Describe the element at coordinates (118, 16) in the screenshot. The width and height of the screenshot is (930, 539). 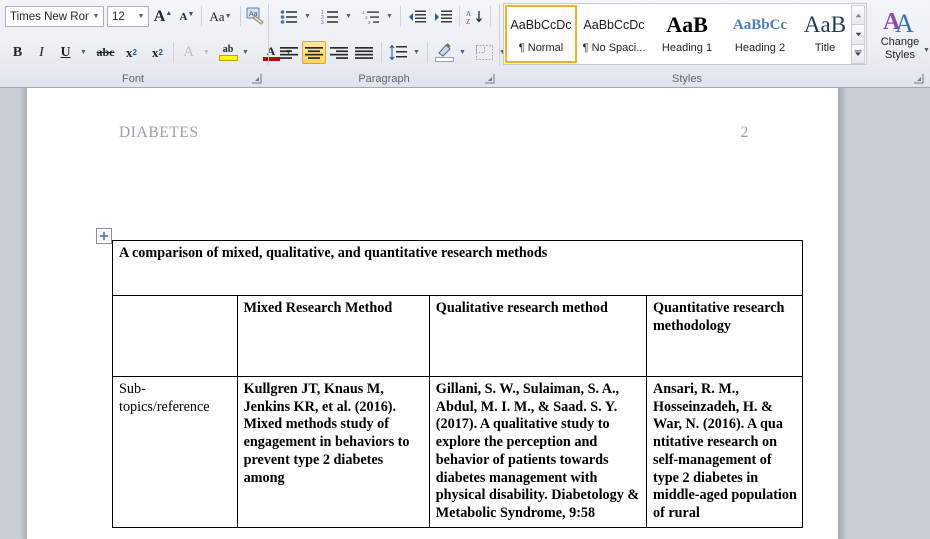
I see `font-size-value: 12` at that location.